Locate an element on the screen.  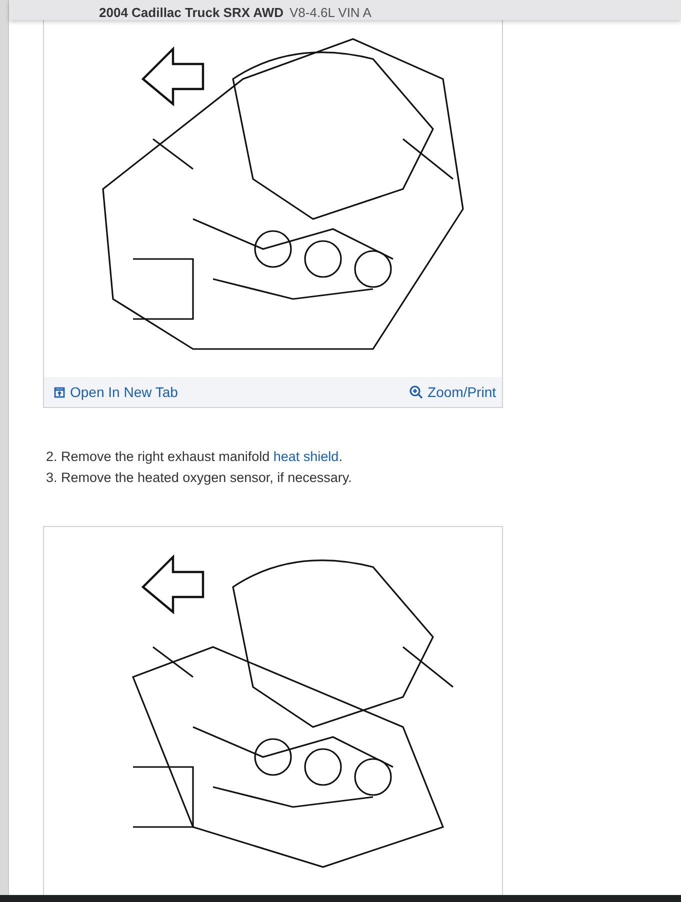
new-tab-icon is located at coordinates (59, 392).